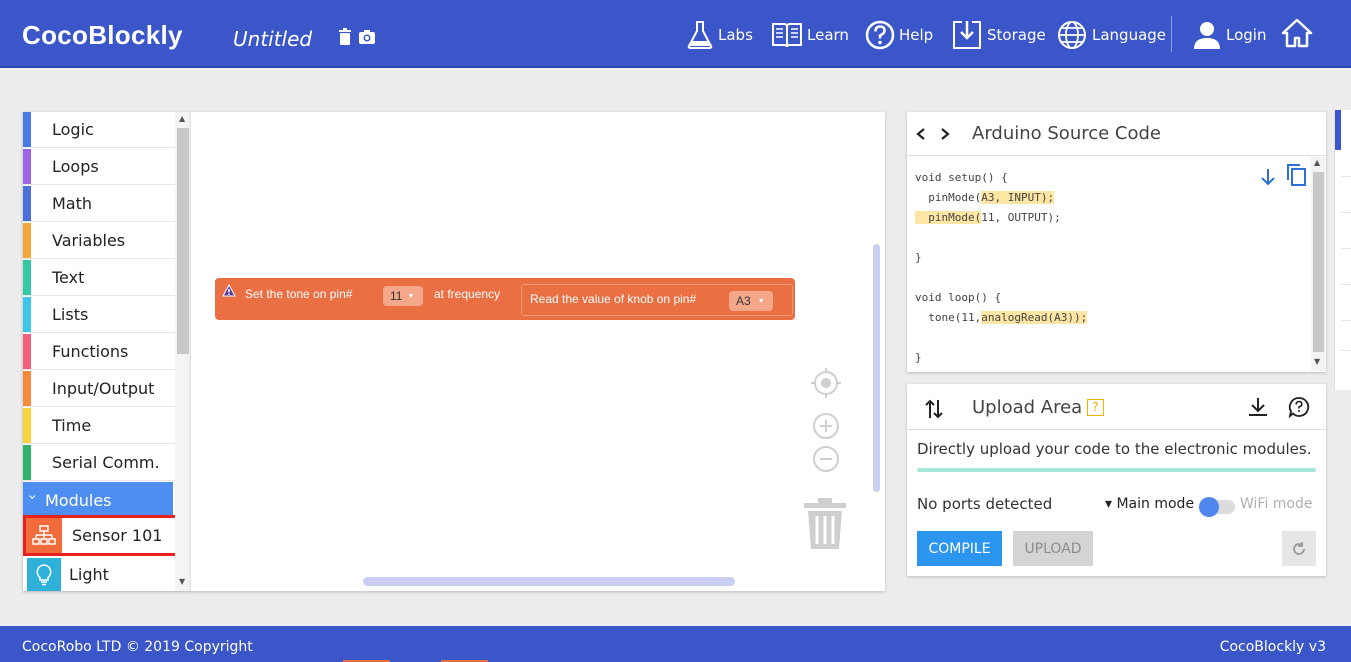  I want to click on sidebar-item-serial-comm: Serial Comm., so click(99, 463).